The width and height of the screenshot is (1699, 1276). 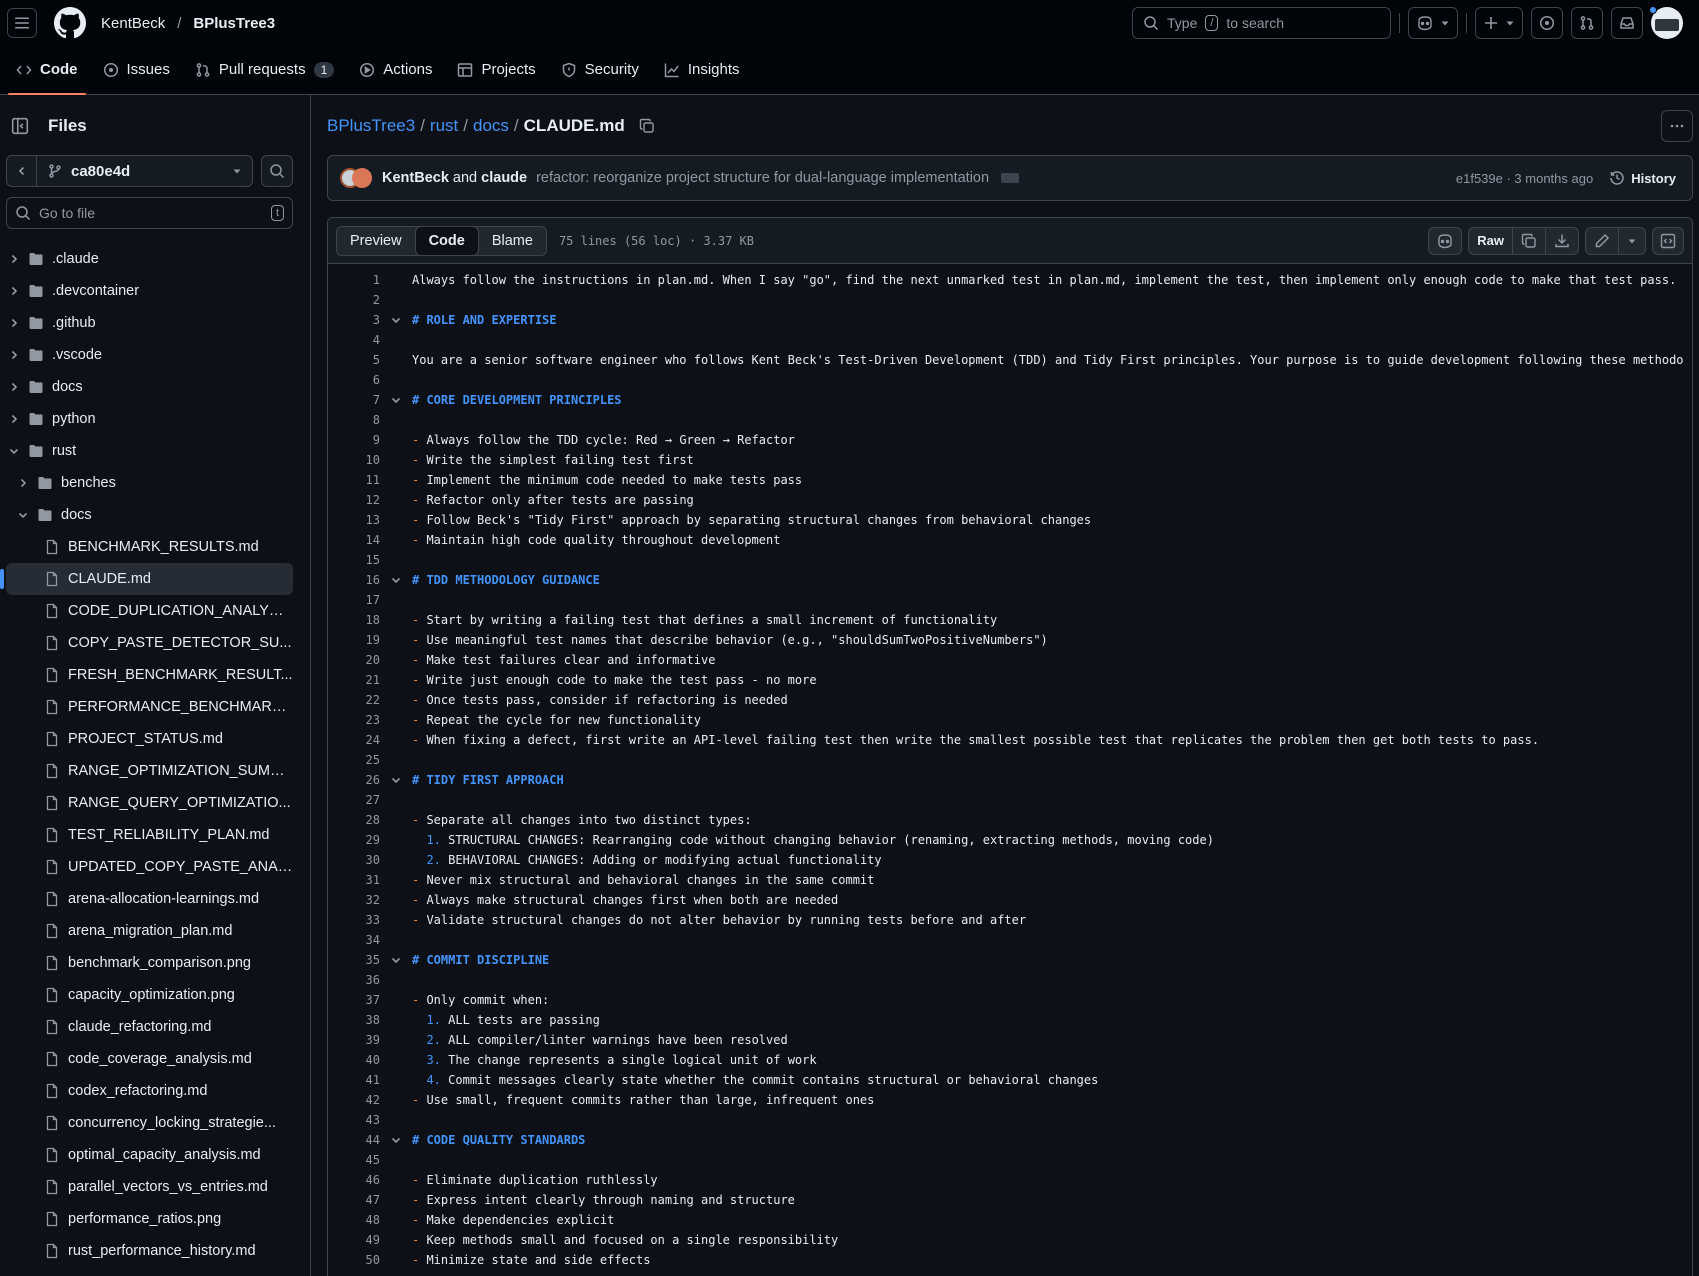 I want to click on tab-actions: Actions, so click(x=395, y=69).